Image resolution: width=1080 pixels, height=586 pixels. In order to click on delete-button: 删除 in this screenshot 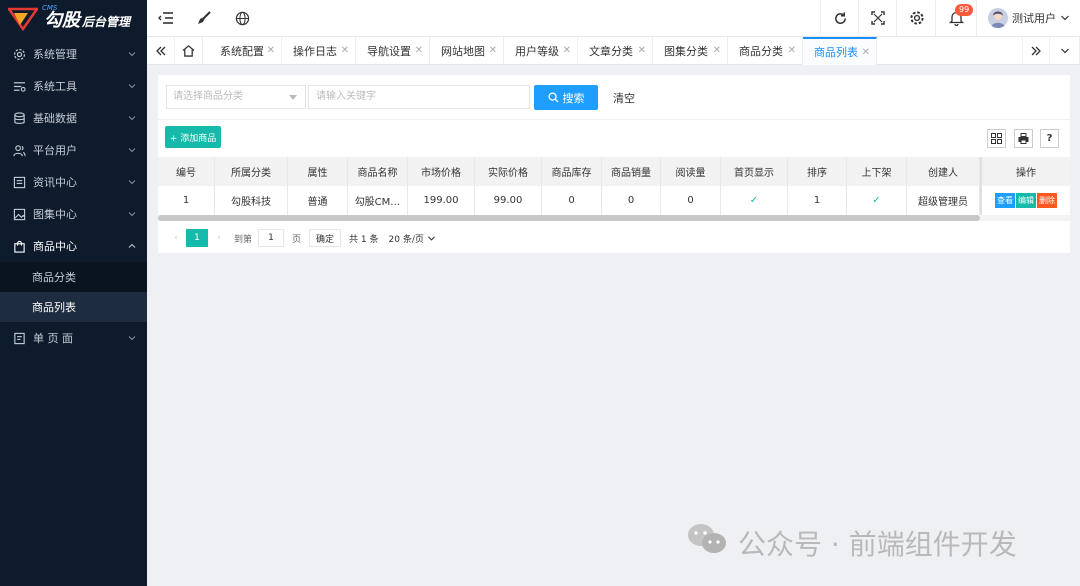, I will do `click(1047, 200)`.